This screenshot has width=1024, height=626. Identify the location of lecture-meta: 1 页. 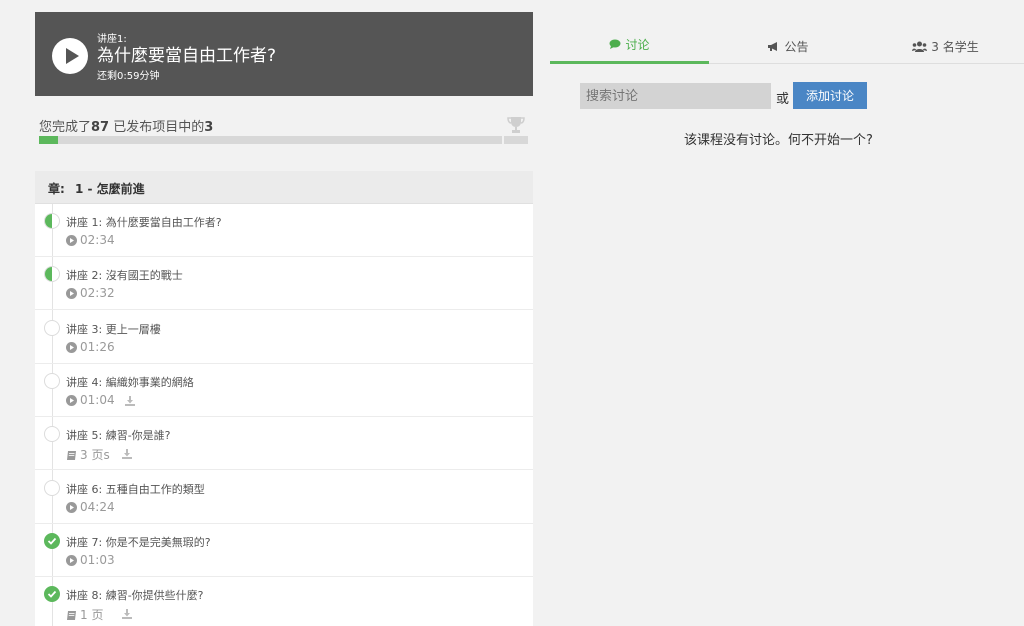
(84, 614).